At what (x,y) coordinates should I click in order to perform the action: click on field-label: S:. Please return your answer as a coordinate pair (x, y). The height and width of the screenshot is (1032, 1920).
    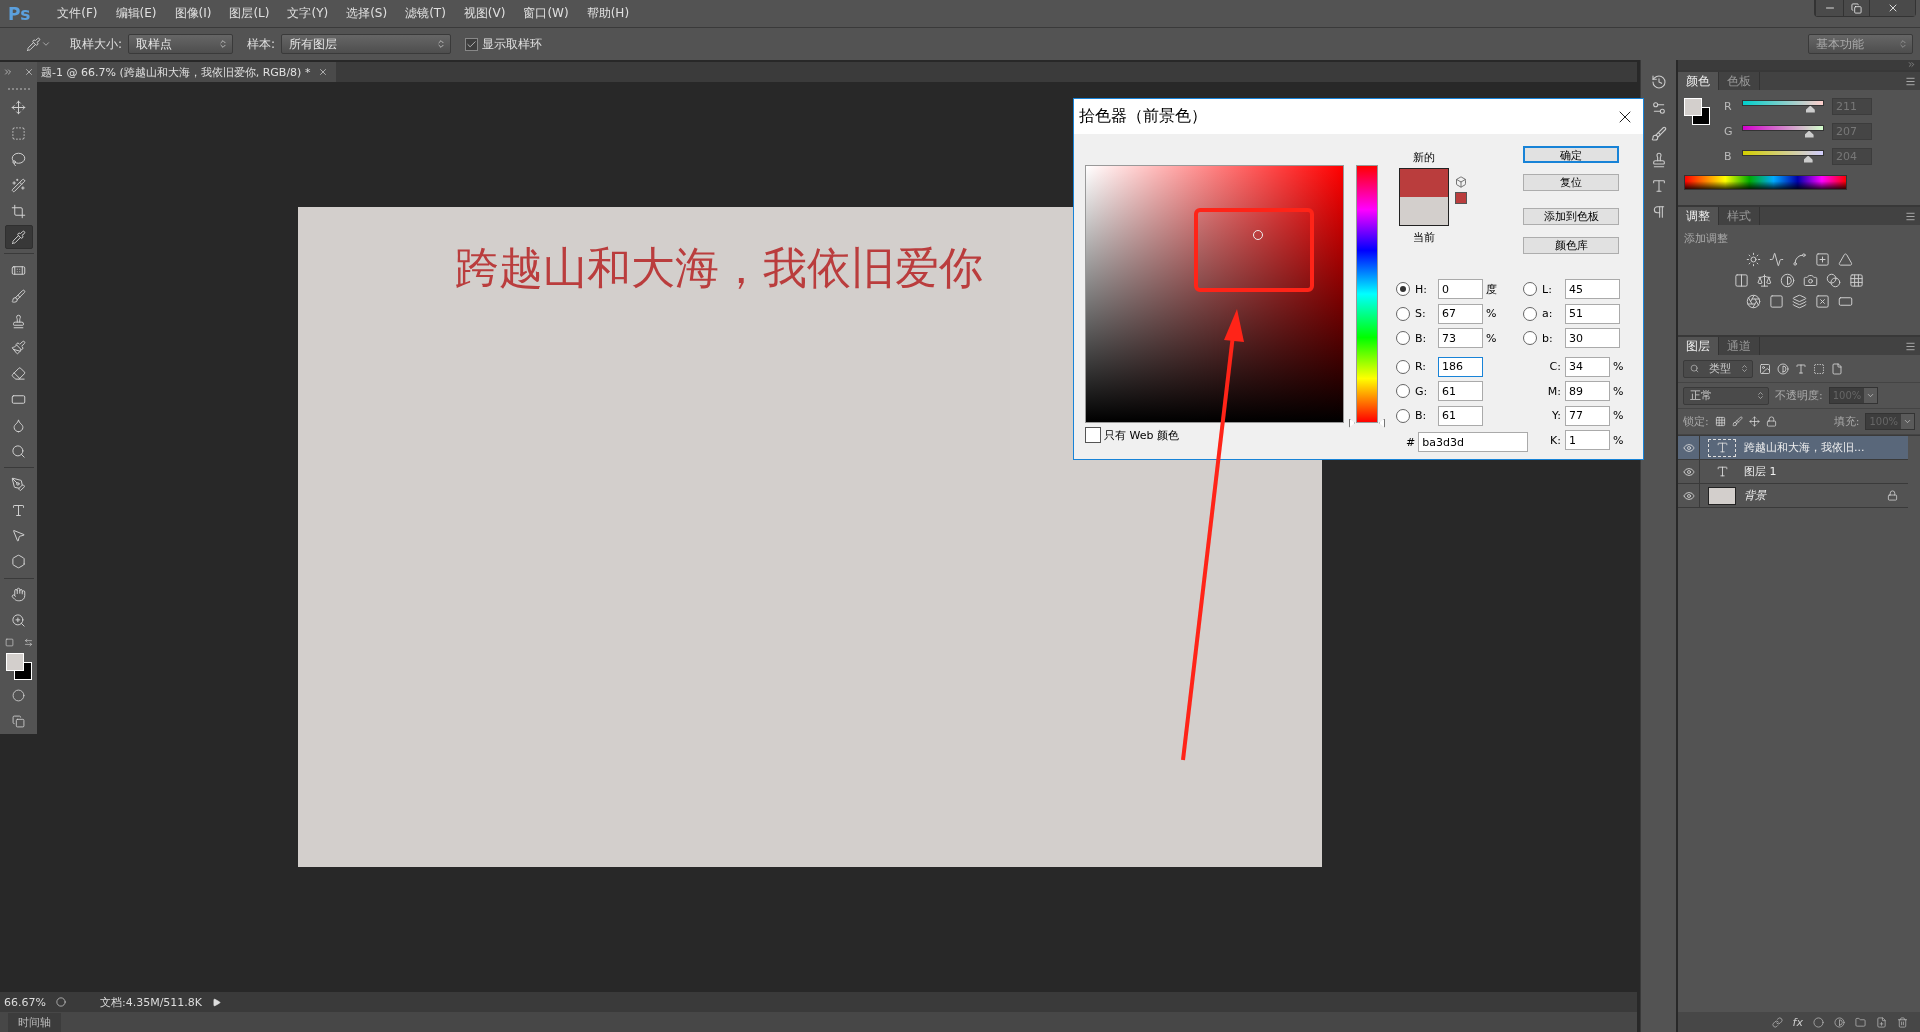
    Looking at the image, I should click on (1420, 314).